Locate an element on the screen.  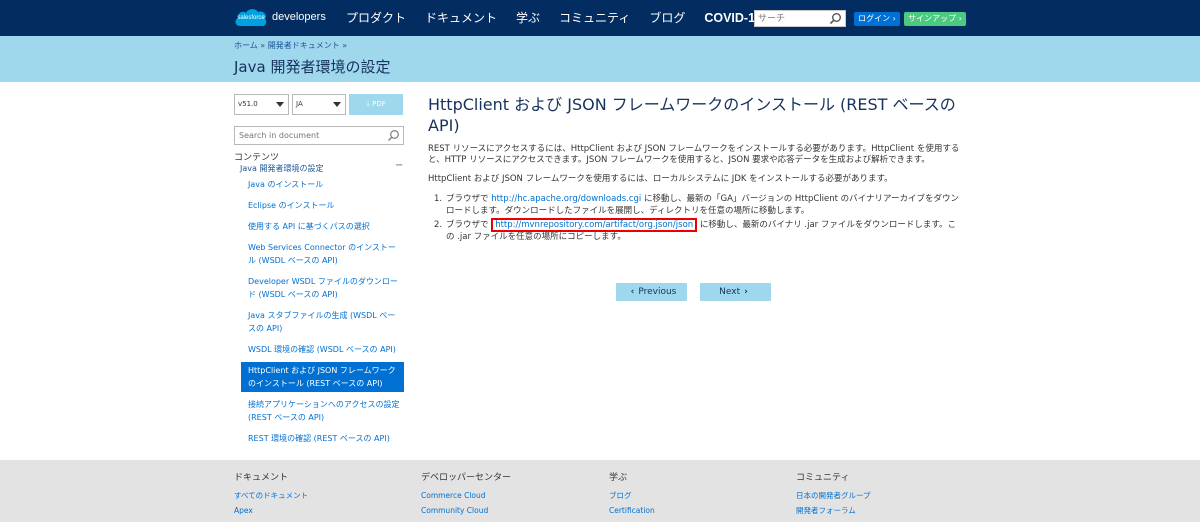
doc-search is located at coordinates (319, 135).